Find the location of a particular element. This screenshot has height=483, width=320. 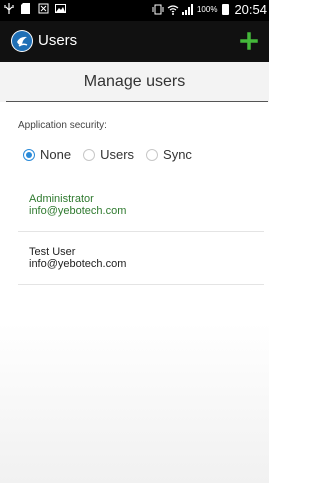

radio-none: None is located at coordinates (47, 154).